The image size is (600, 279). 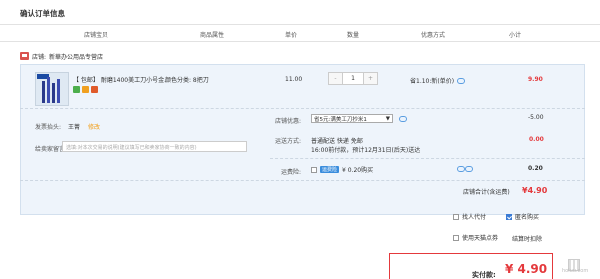 What do you see at coordinates (330, 169) in the screenshot?
I see `insurance-badge: 运费险` at bounding box center [330, 169].